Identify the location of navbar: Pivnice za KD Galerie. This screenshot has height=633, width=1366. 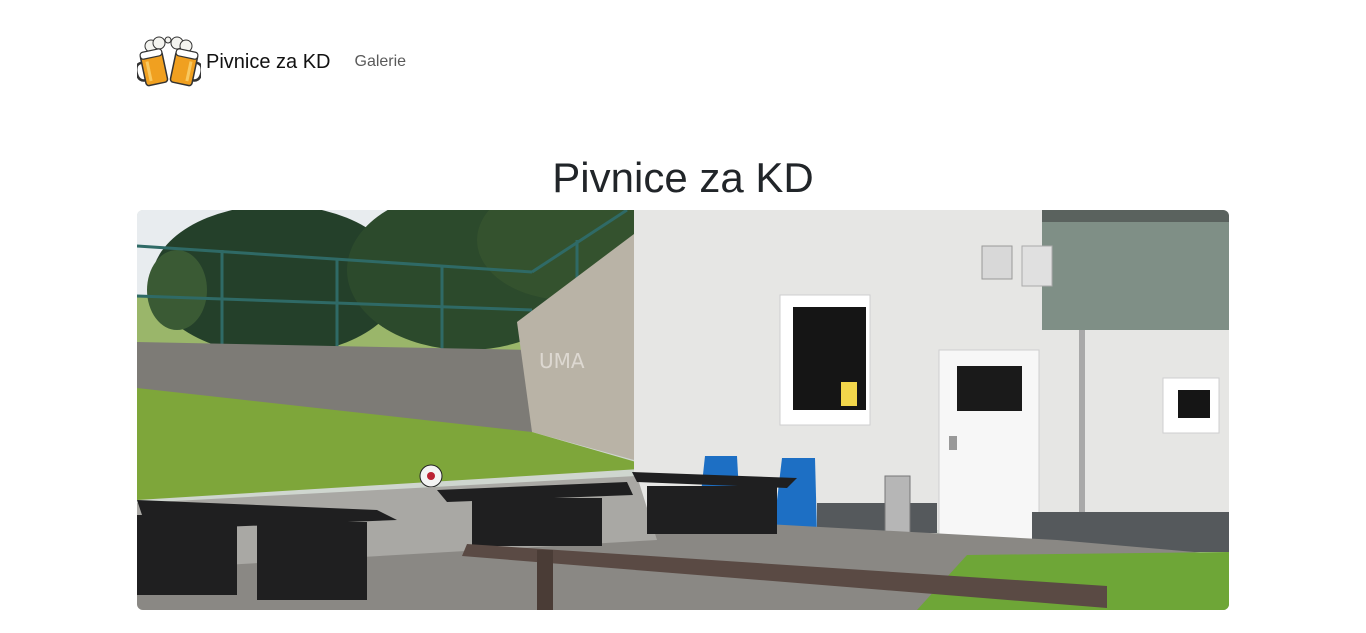
(271, 62).